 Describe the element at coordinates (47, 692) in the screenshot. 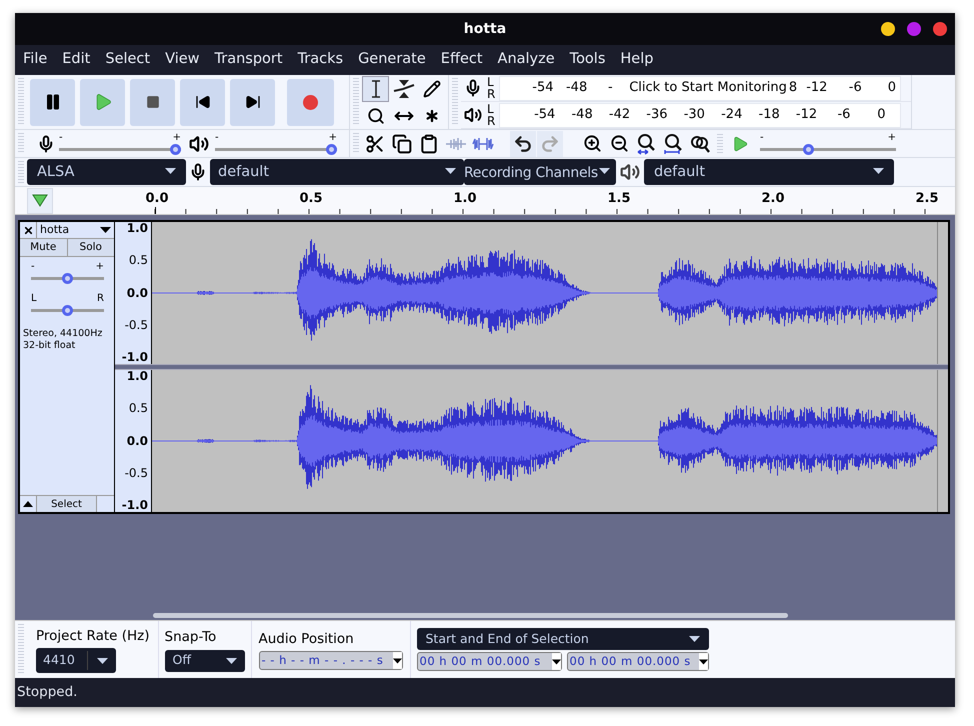

I see `status-text: Stopped.` at that location.